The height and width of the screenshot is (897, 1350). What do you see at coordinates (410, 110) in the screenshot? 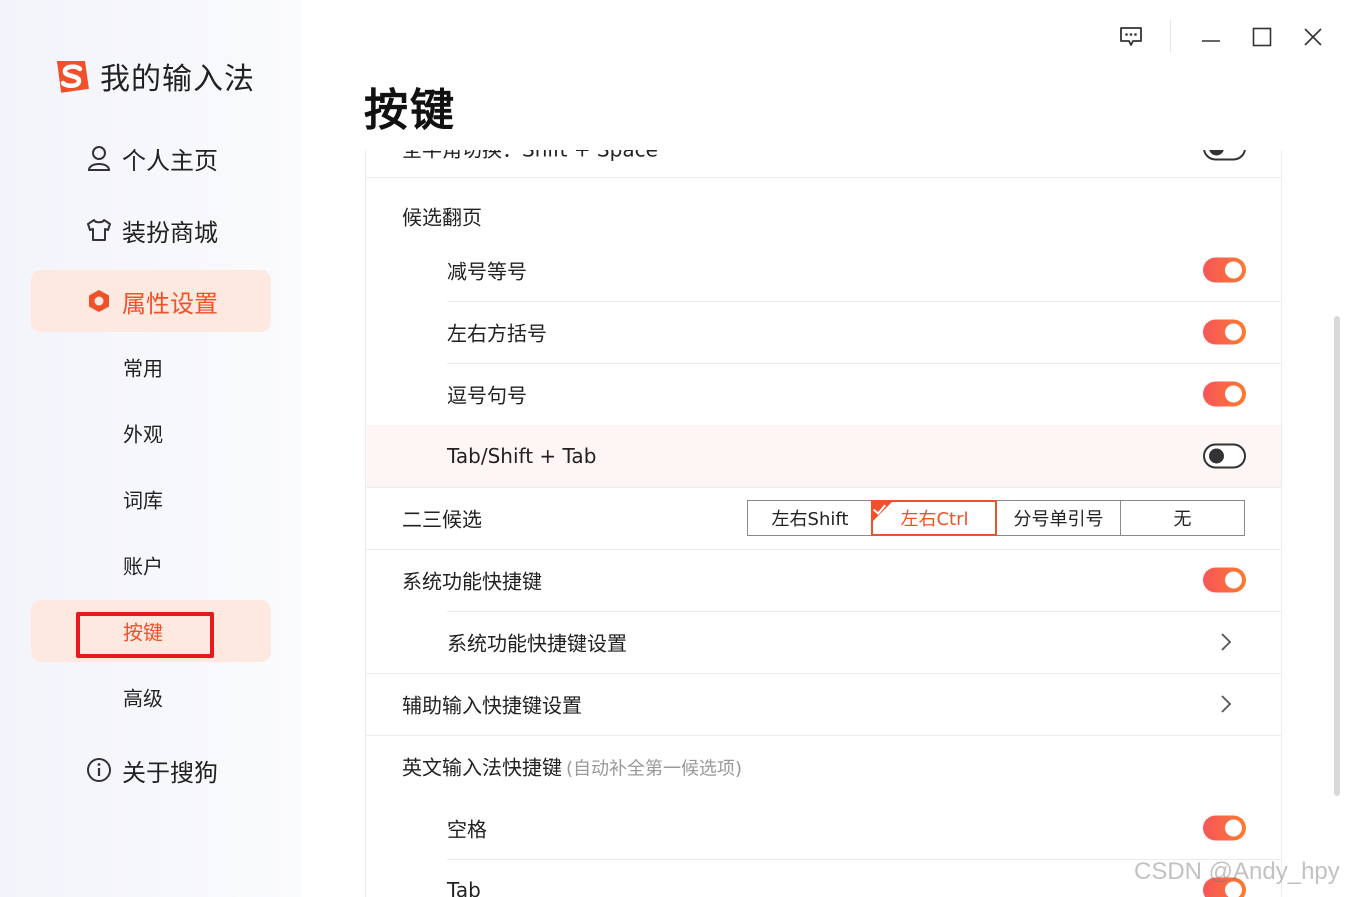
I see `page-title: 按键` at bounding box center [410, 110].